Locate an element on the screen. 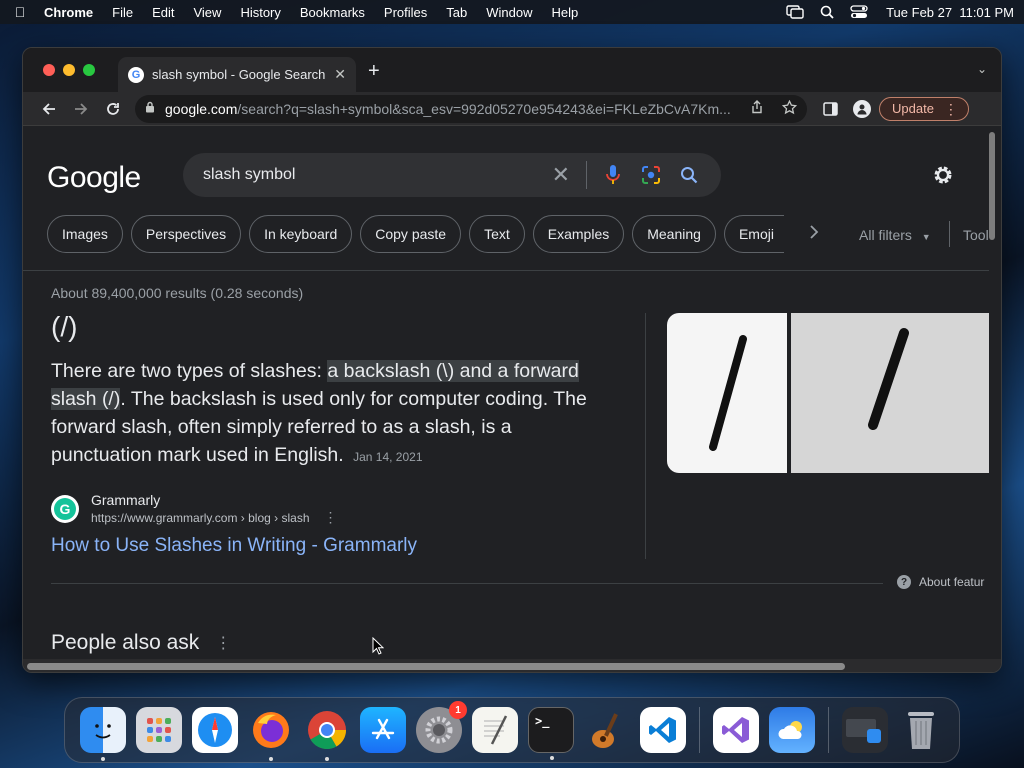 This screenshot has height=768, width=1024. source-url: https://www.grammarly.com › blog › slash is located at coordinates (200, 518).